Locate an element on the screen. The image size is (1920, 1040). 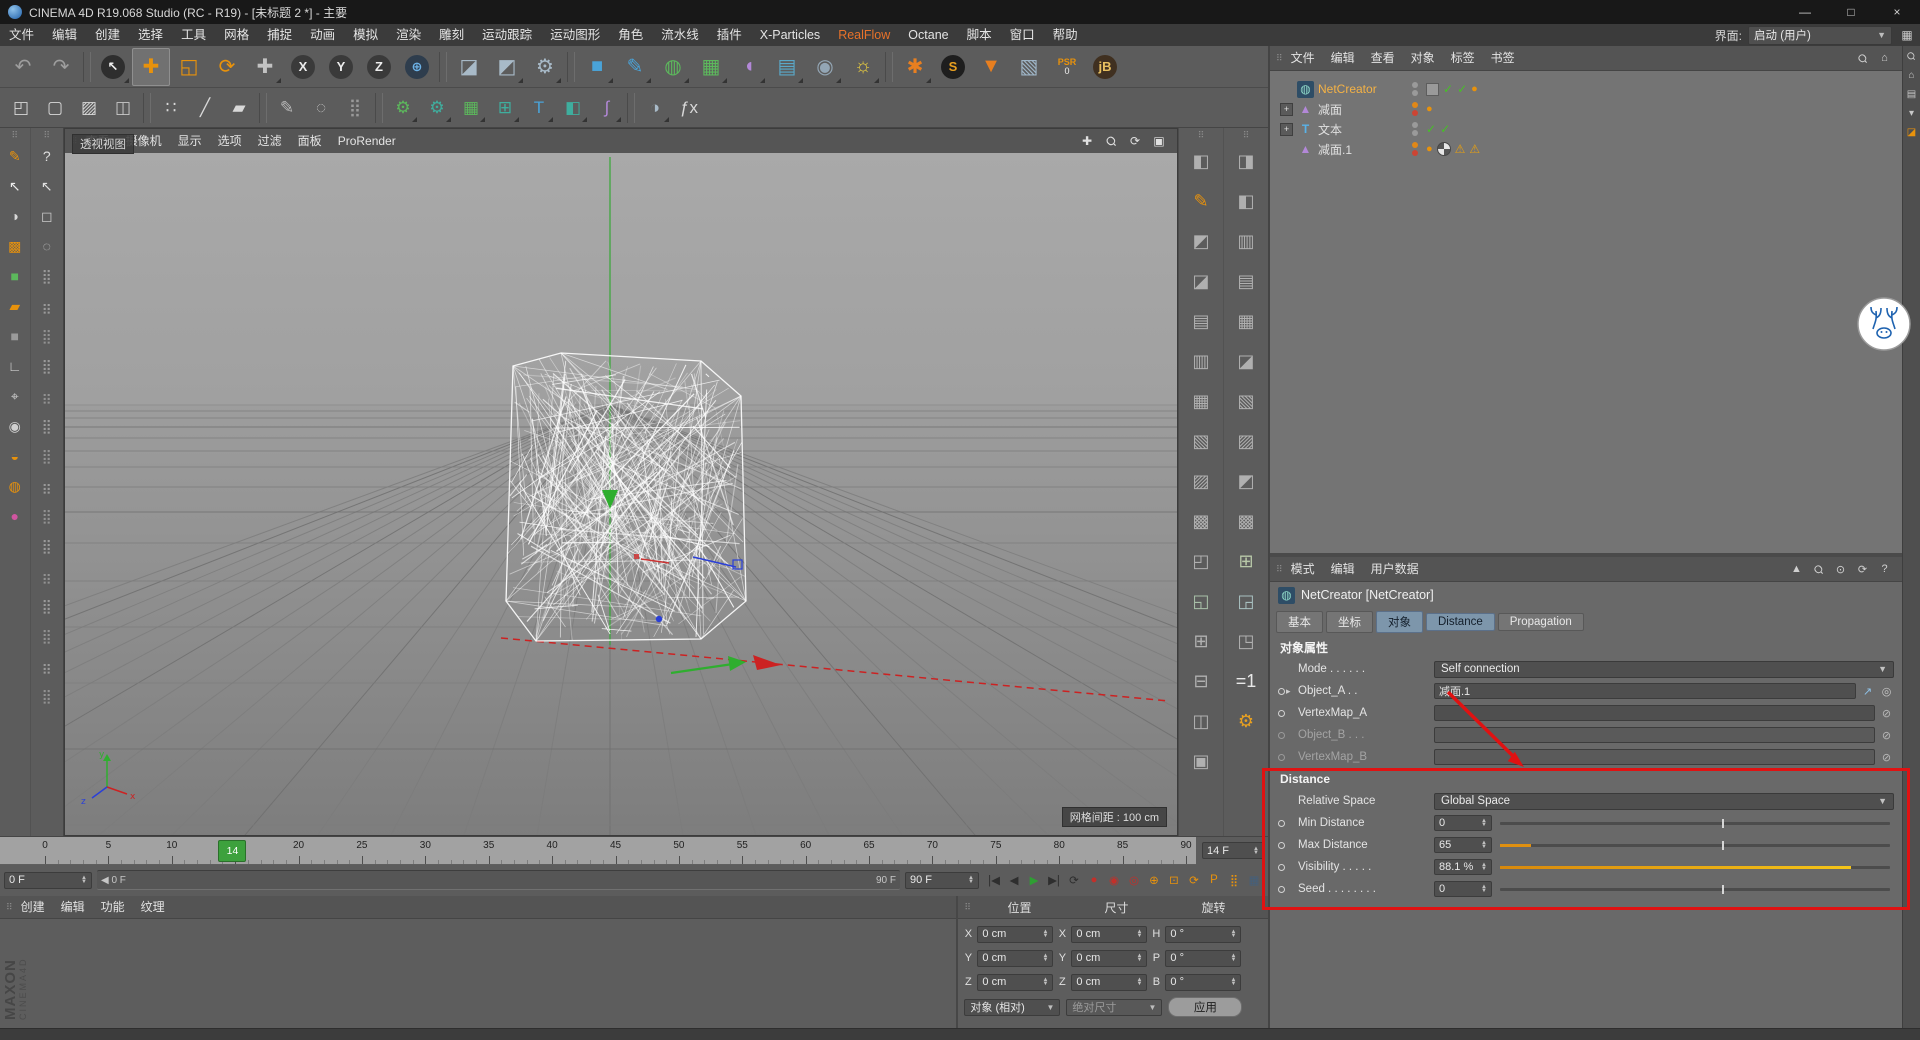
tab-distance: Distance is located at coordinates (1460, 622).